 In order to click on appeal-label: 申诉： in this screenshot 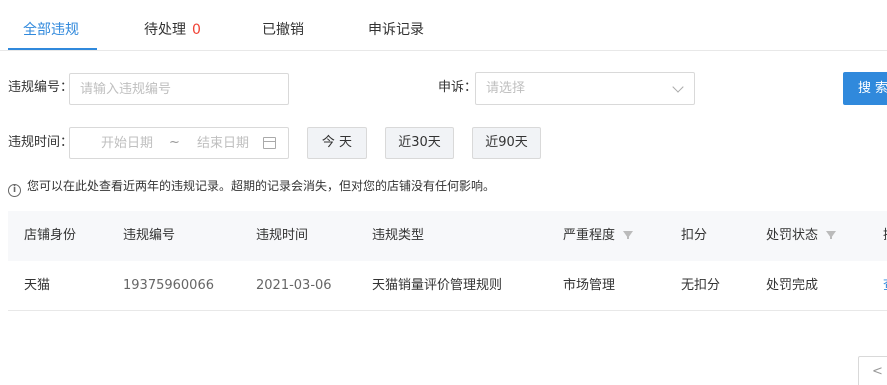, I will do `click(458, 87)`.